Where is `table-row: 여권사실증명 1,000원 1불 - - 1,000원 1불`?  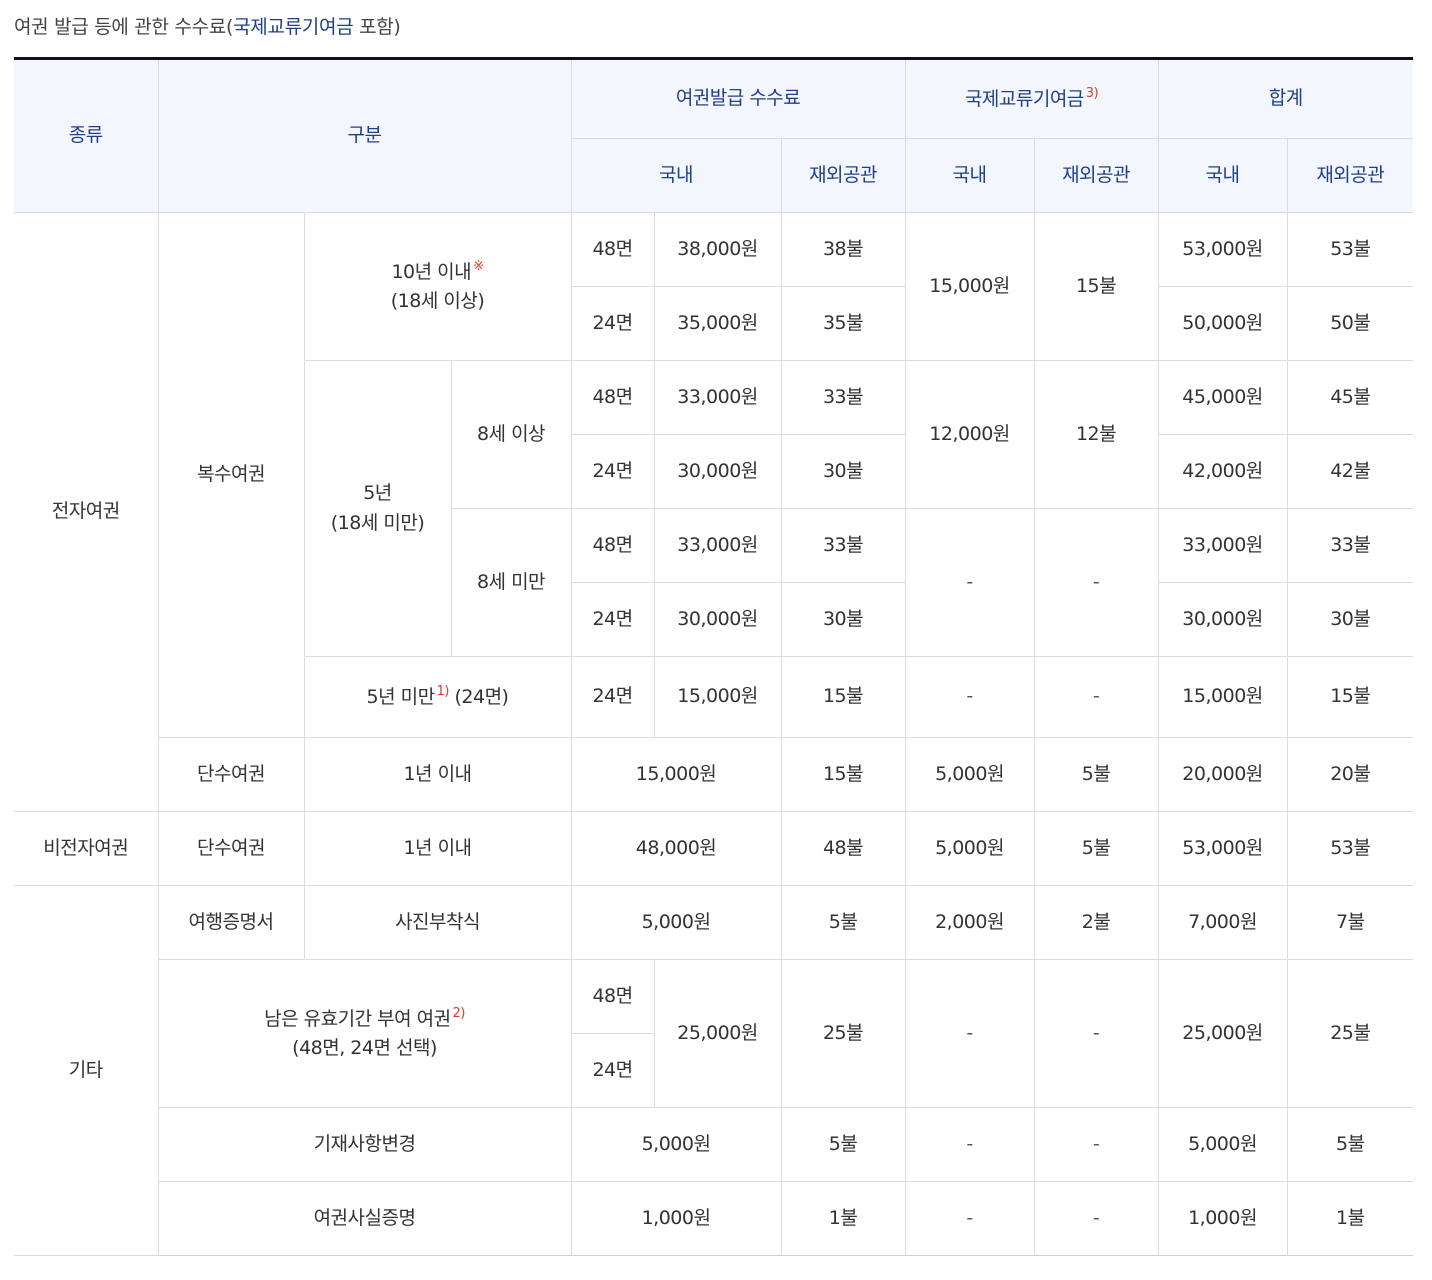
table-row: 여권사실증명 1,000원 1불 - - 1,000원 1불 is located at coordinates (714, 1218).